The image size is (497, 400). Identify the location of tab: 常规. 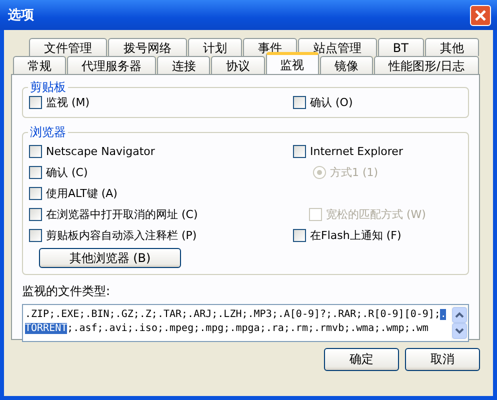
(39, 65).